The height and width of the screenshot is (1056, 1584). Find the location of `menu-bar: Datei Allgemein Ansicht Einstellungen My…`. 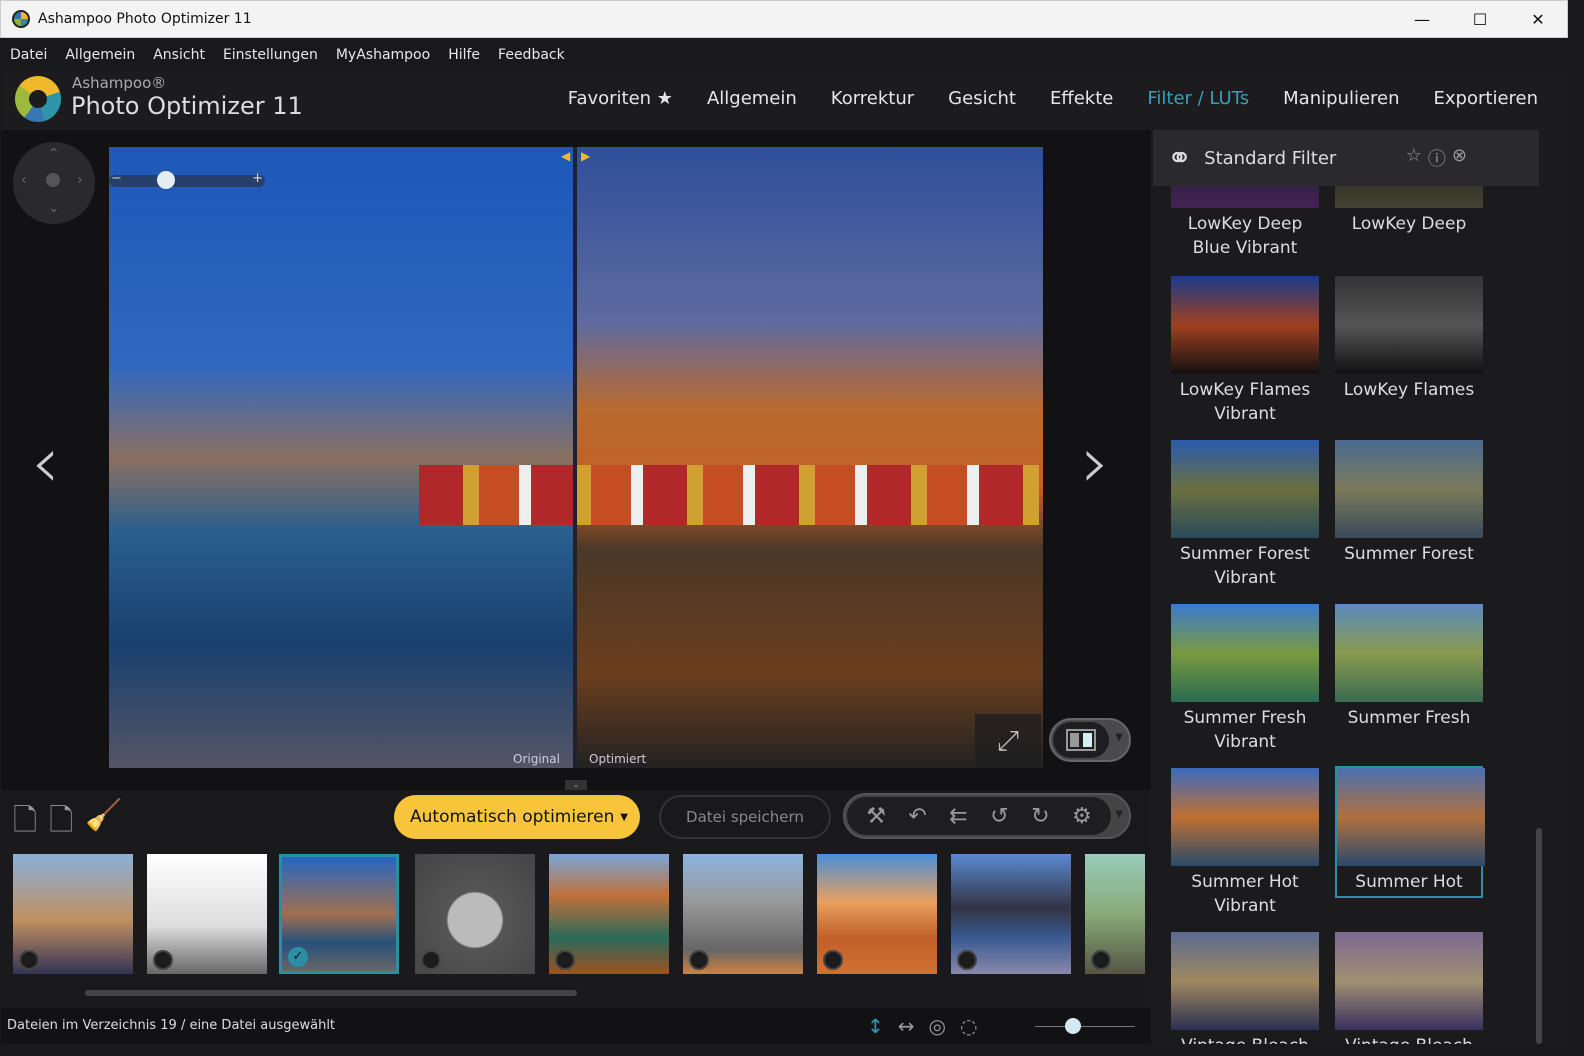

menu-bar: Datei Allgemein Ansicht Einstellungen My… is located at coordinates (784, 55).